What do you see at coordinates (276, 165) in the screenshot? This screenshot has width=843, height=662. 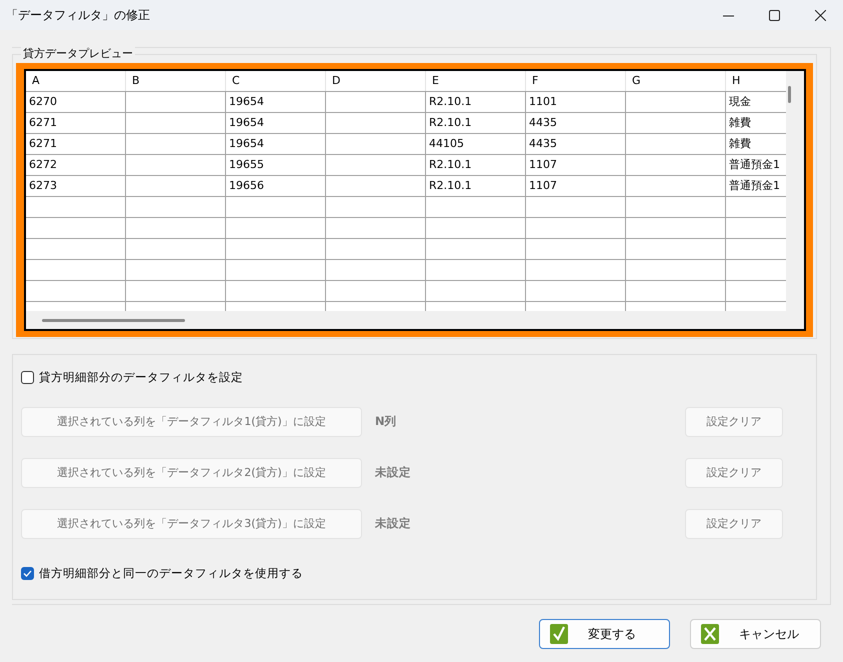 I see `table-cell: 19655` at bounding box center [276, 165].